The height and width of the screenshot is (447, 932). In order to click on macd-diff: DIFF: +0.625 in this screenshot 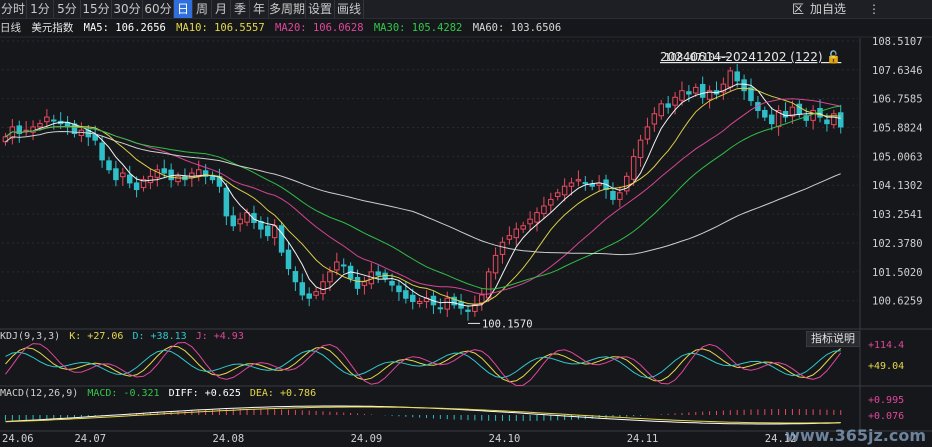, I will do `click(204, 393)`.